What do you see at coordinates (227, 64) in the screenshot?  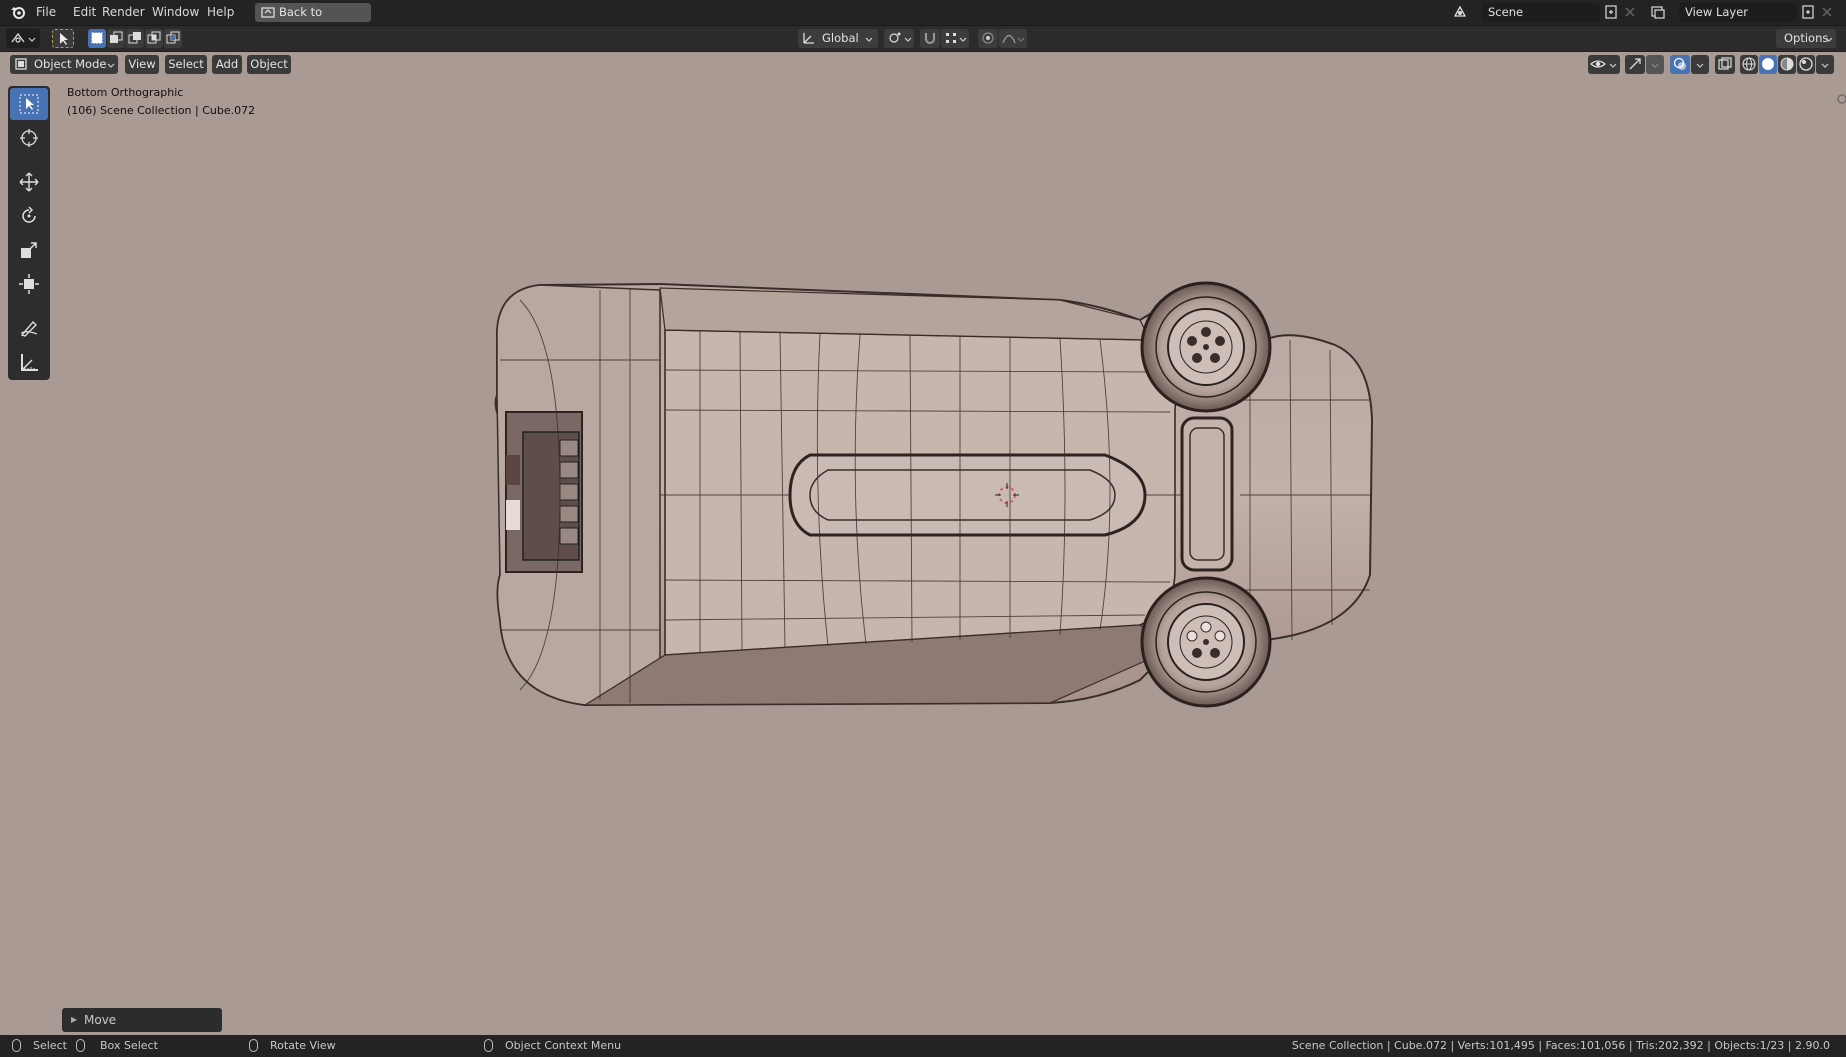 I see `add-menu: Add` at bounding box center [227, 64].